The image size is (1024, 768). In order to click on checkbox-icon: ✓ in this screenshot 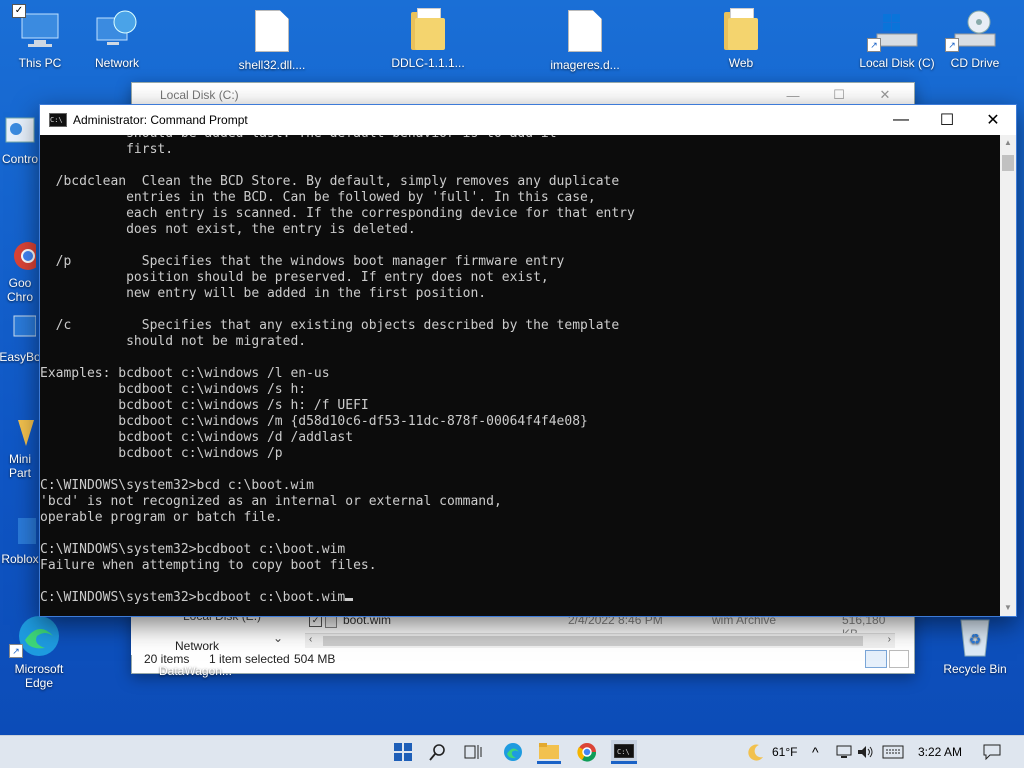, I will do `click(19, 11)`.